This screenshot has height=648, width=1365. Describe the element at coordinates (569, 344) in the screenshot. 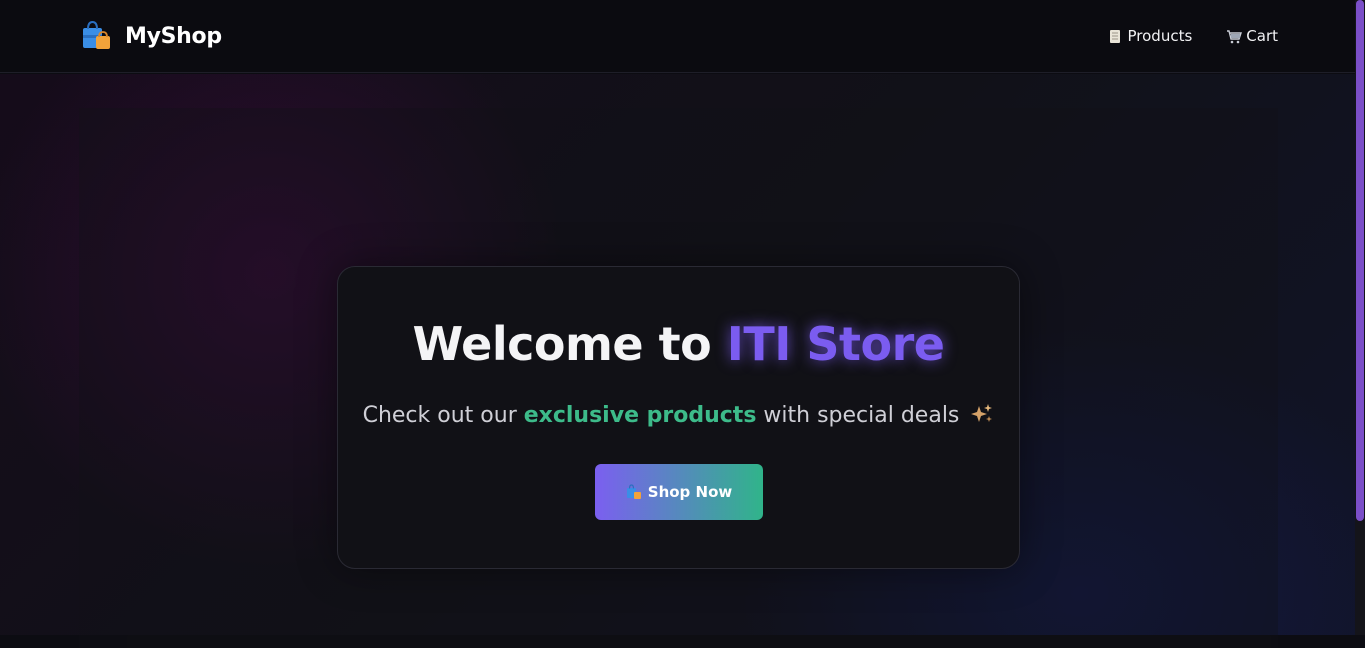

I see `hero-title-prefix: Welcome to` at that location.